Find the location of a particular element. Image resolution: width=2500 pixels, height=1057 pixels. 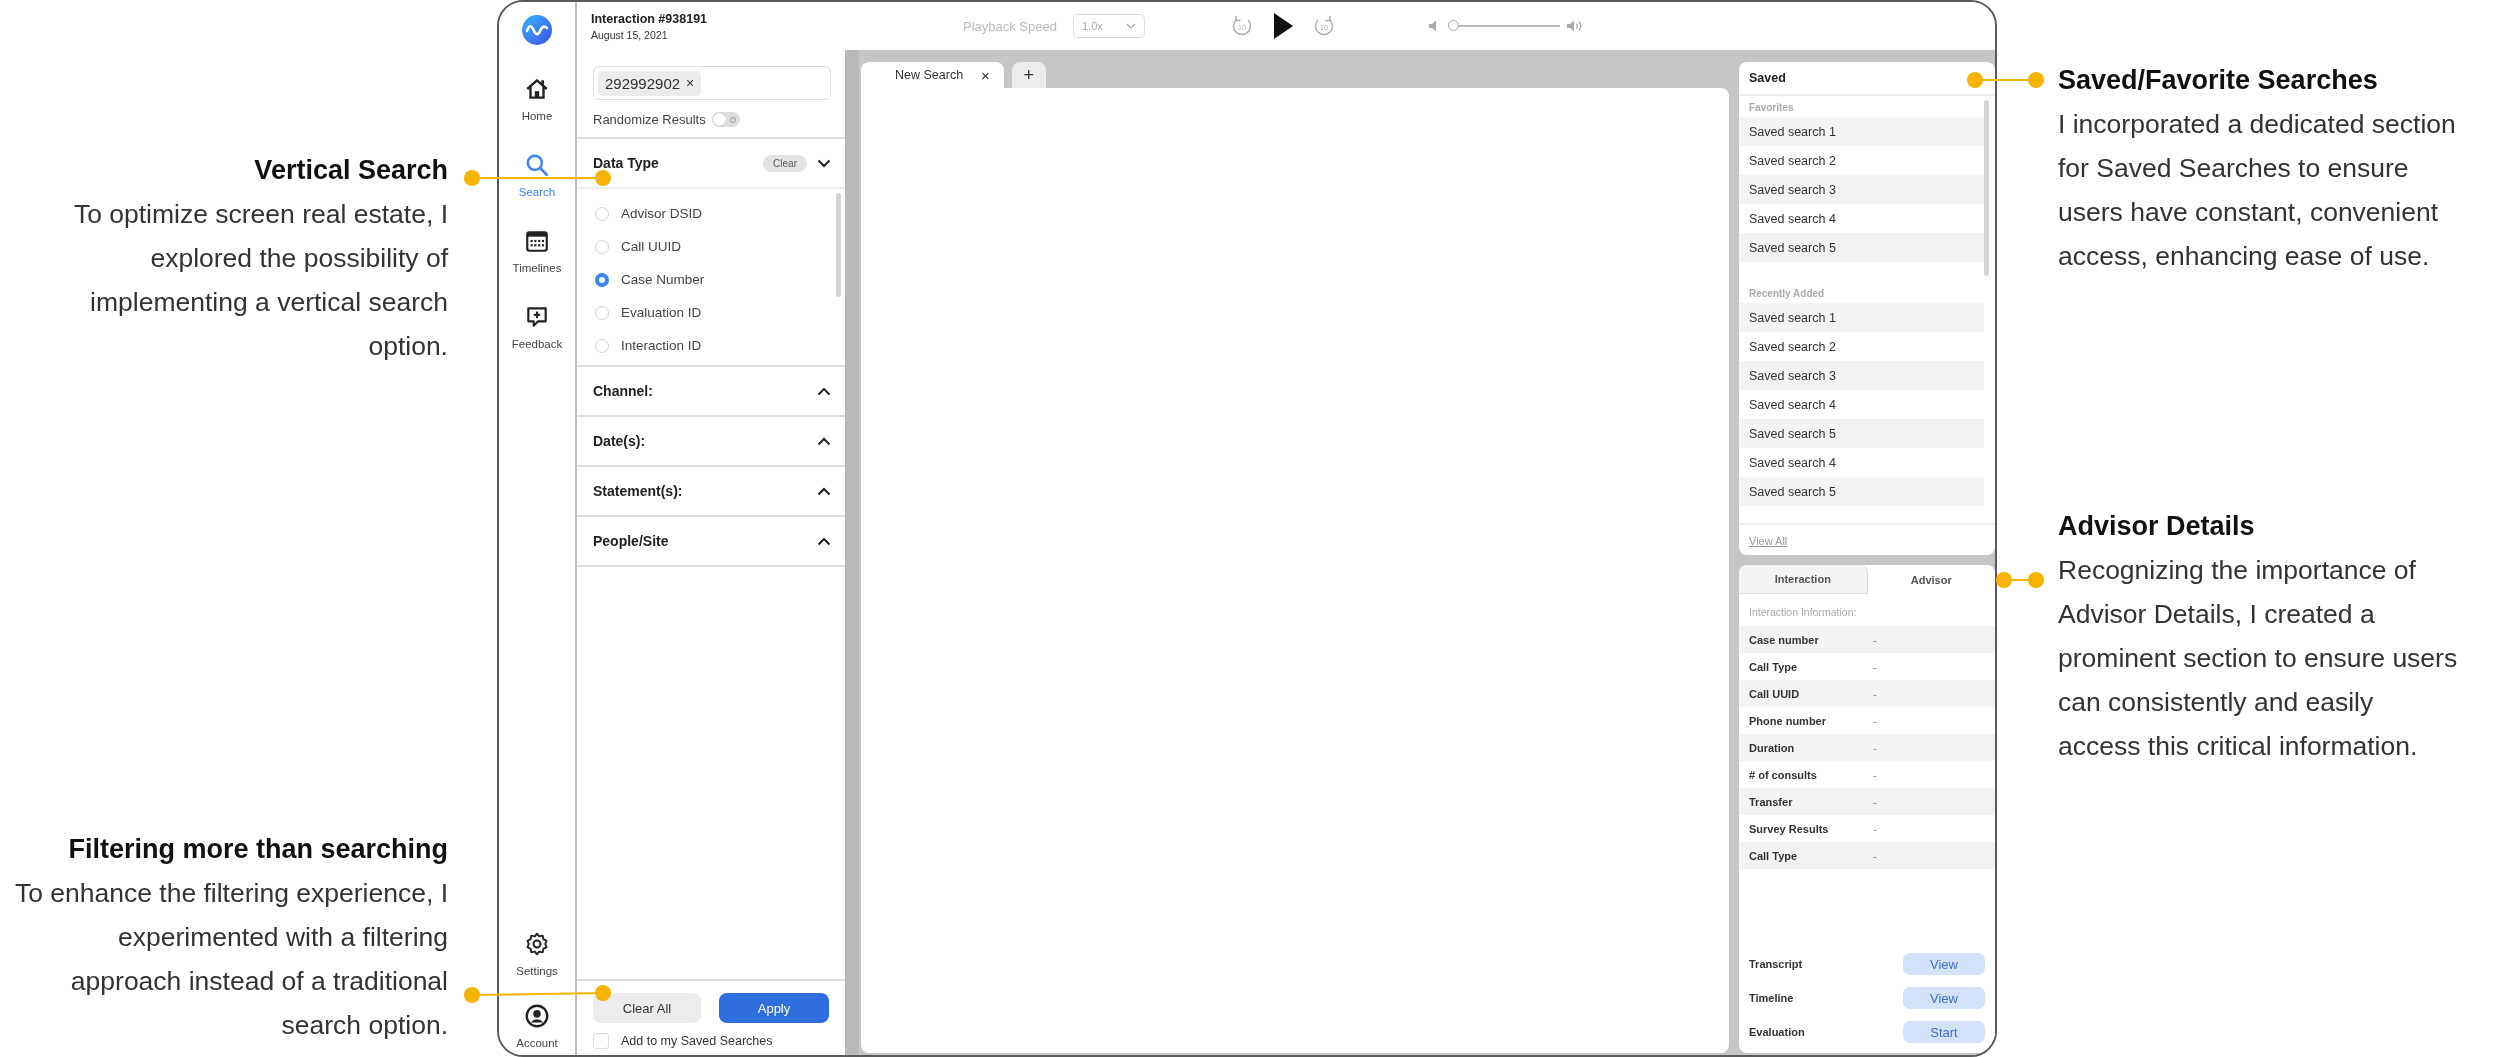

radio-option: Evaluation ID is located at coordinates (715, 312).